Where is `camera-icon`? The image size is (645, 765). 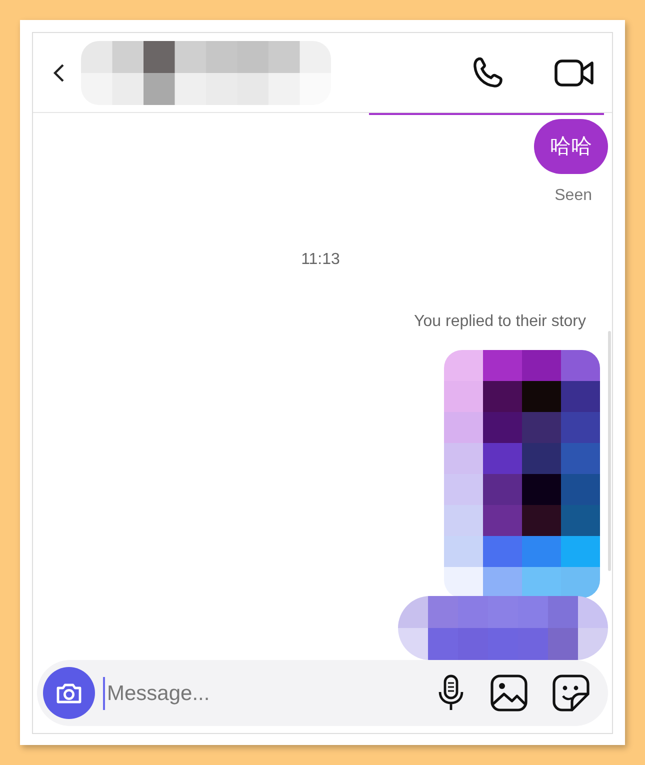
camera-icon is located at coordinates (69, 693).